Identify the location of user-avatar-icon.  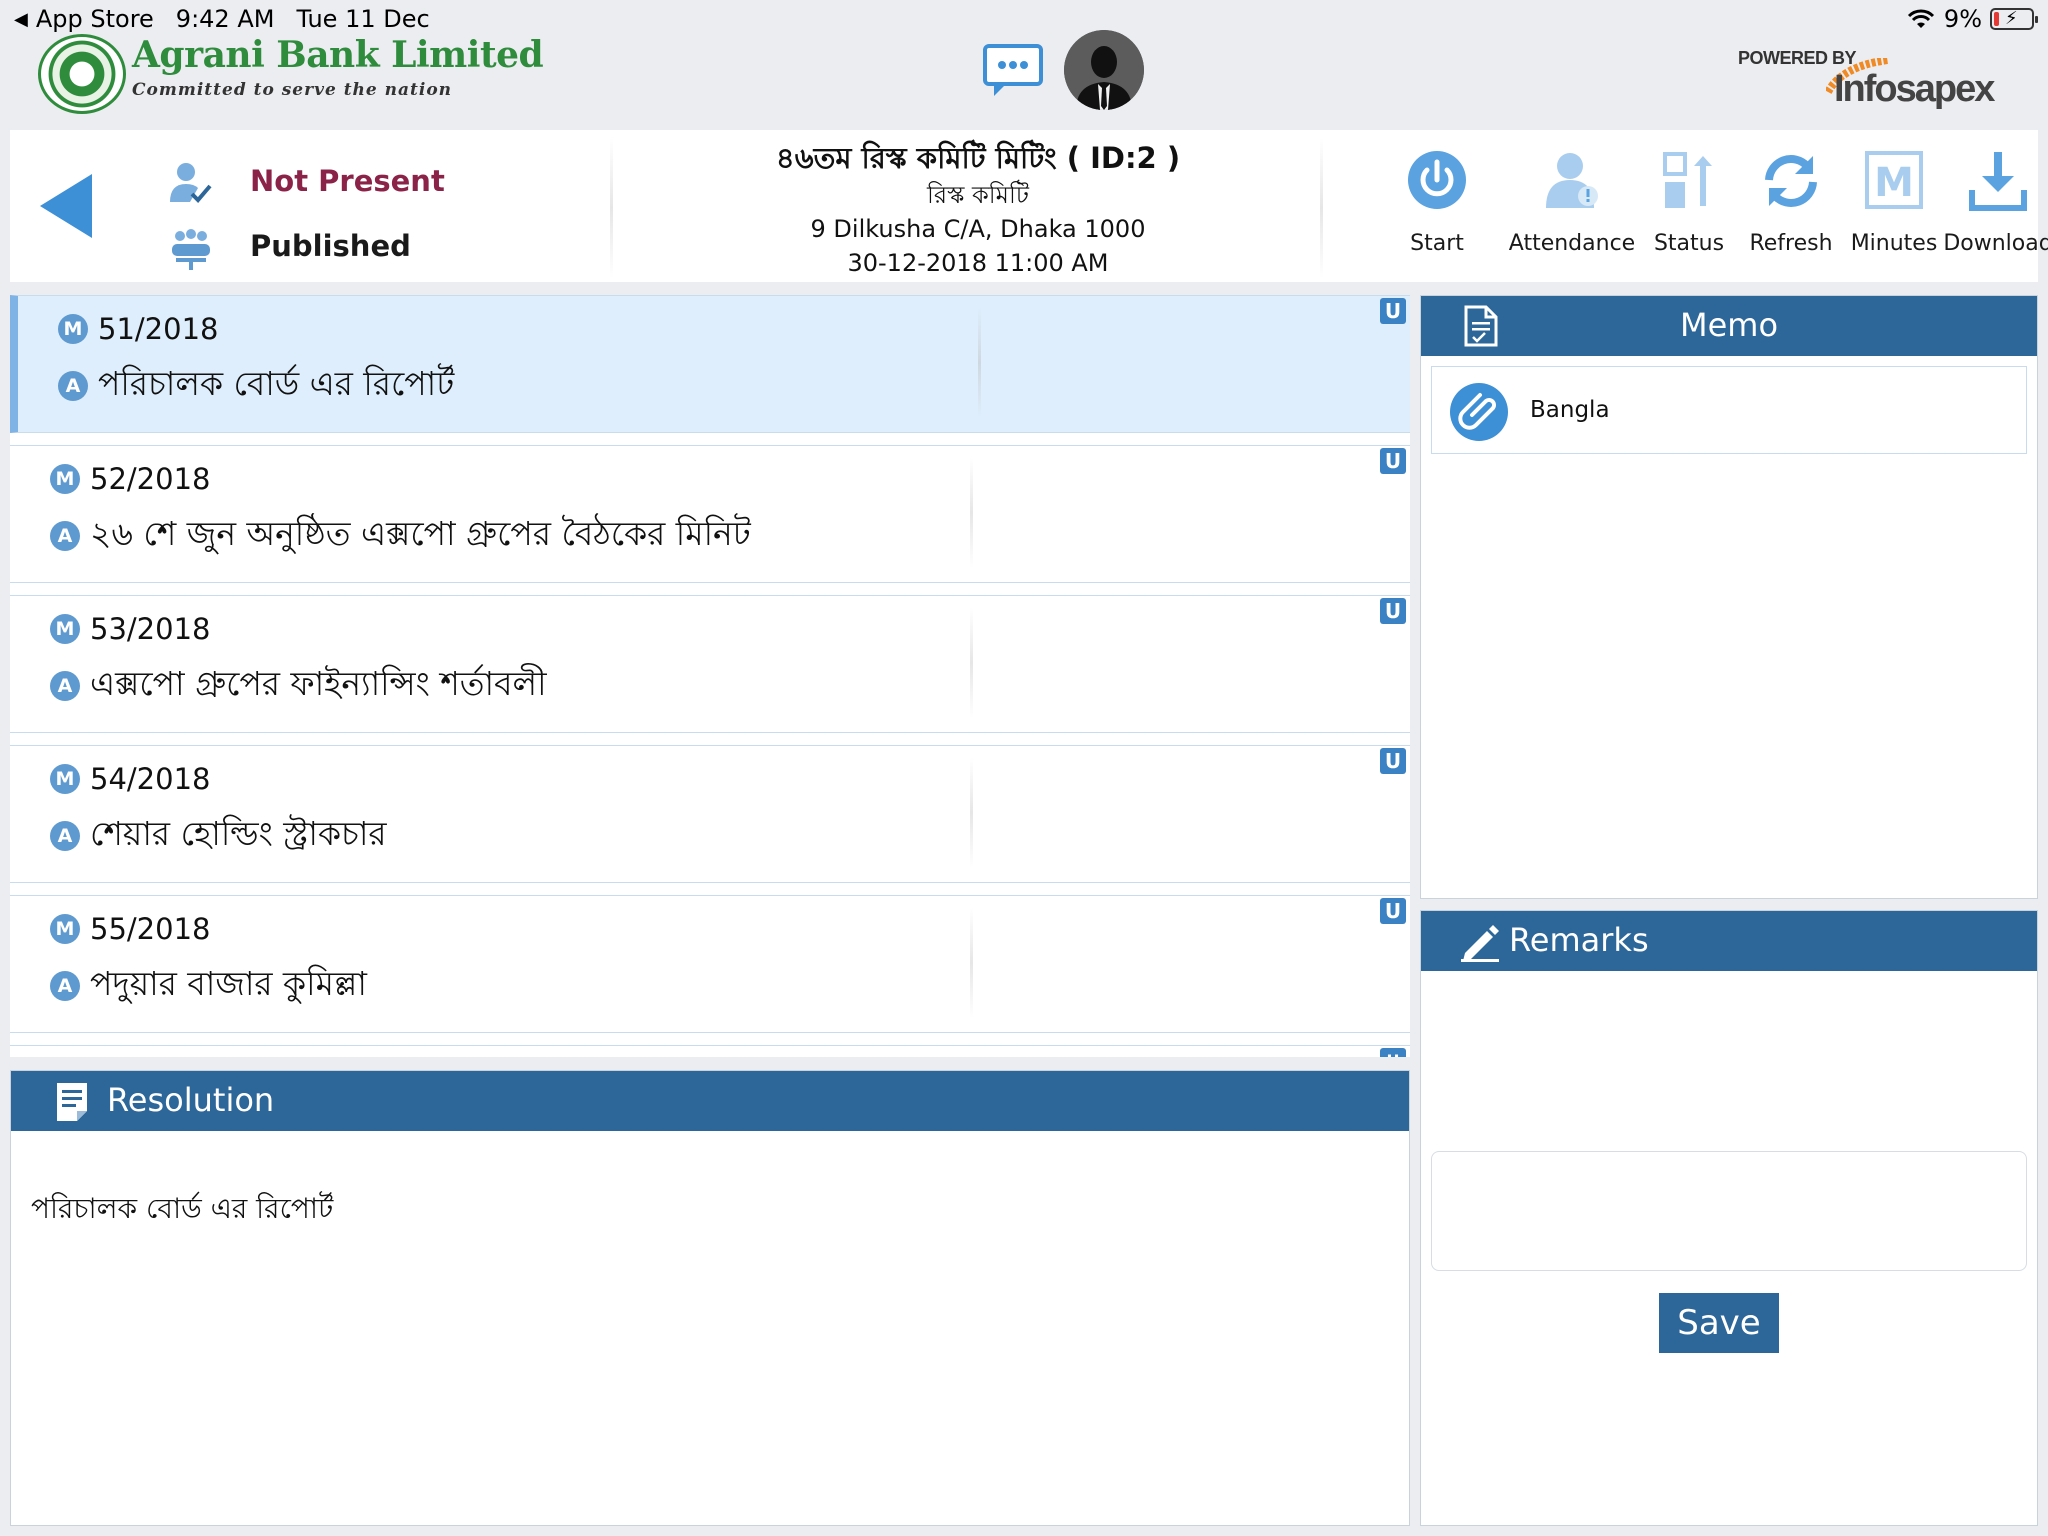
(1104, 70).